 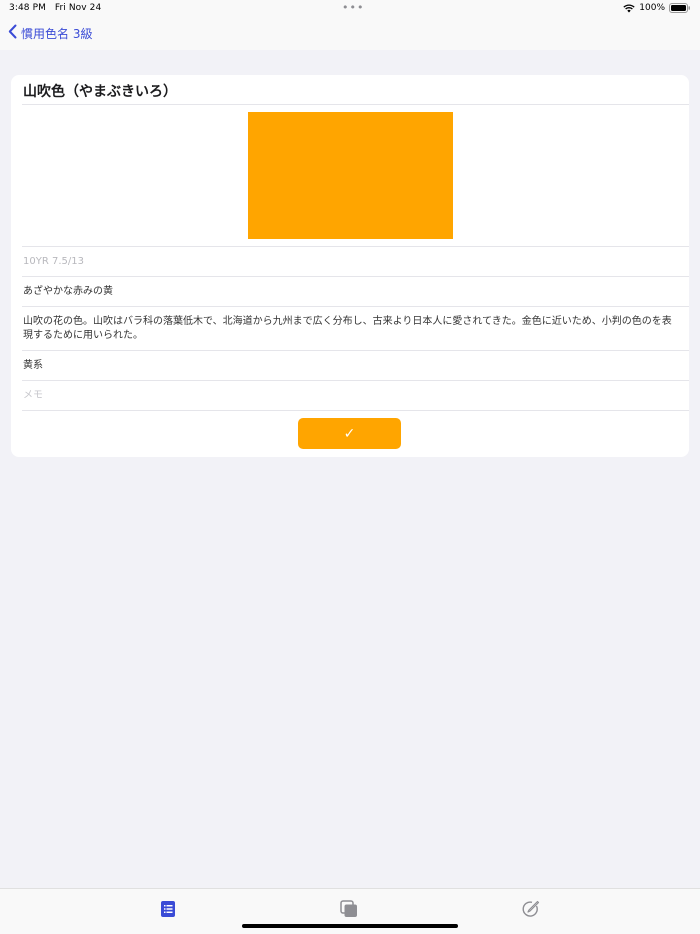 I want to click on list-icon, so click(x=168, y=909).